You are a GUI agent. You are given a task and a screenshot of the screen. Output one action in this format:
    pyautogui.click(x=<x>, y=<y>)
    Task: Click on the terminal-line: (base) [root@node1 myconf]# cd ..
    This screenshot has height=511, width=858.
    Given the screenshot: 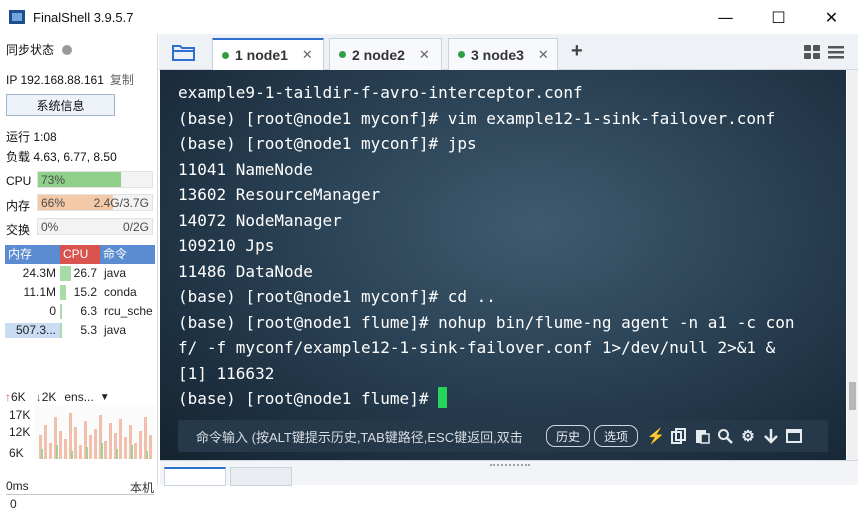 What is the action you would take?
    pyautogui.click(x=337, y=296)
    